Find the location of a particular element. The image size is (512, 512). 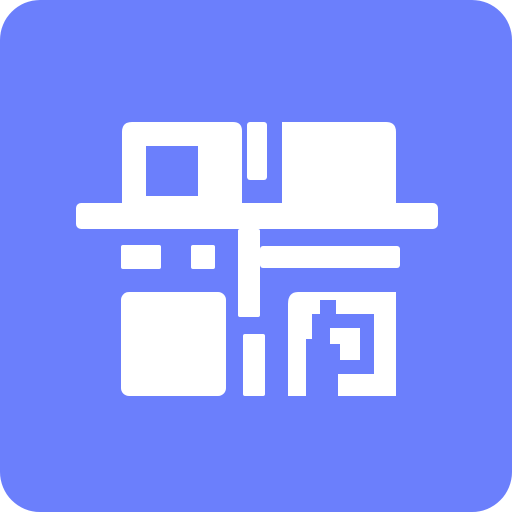

finder-bottom-left is located at coordinates (173, 344).